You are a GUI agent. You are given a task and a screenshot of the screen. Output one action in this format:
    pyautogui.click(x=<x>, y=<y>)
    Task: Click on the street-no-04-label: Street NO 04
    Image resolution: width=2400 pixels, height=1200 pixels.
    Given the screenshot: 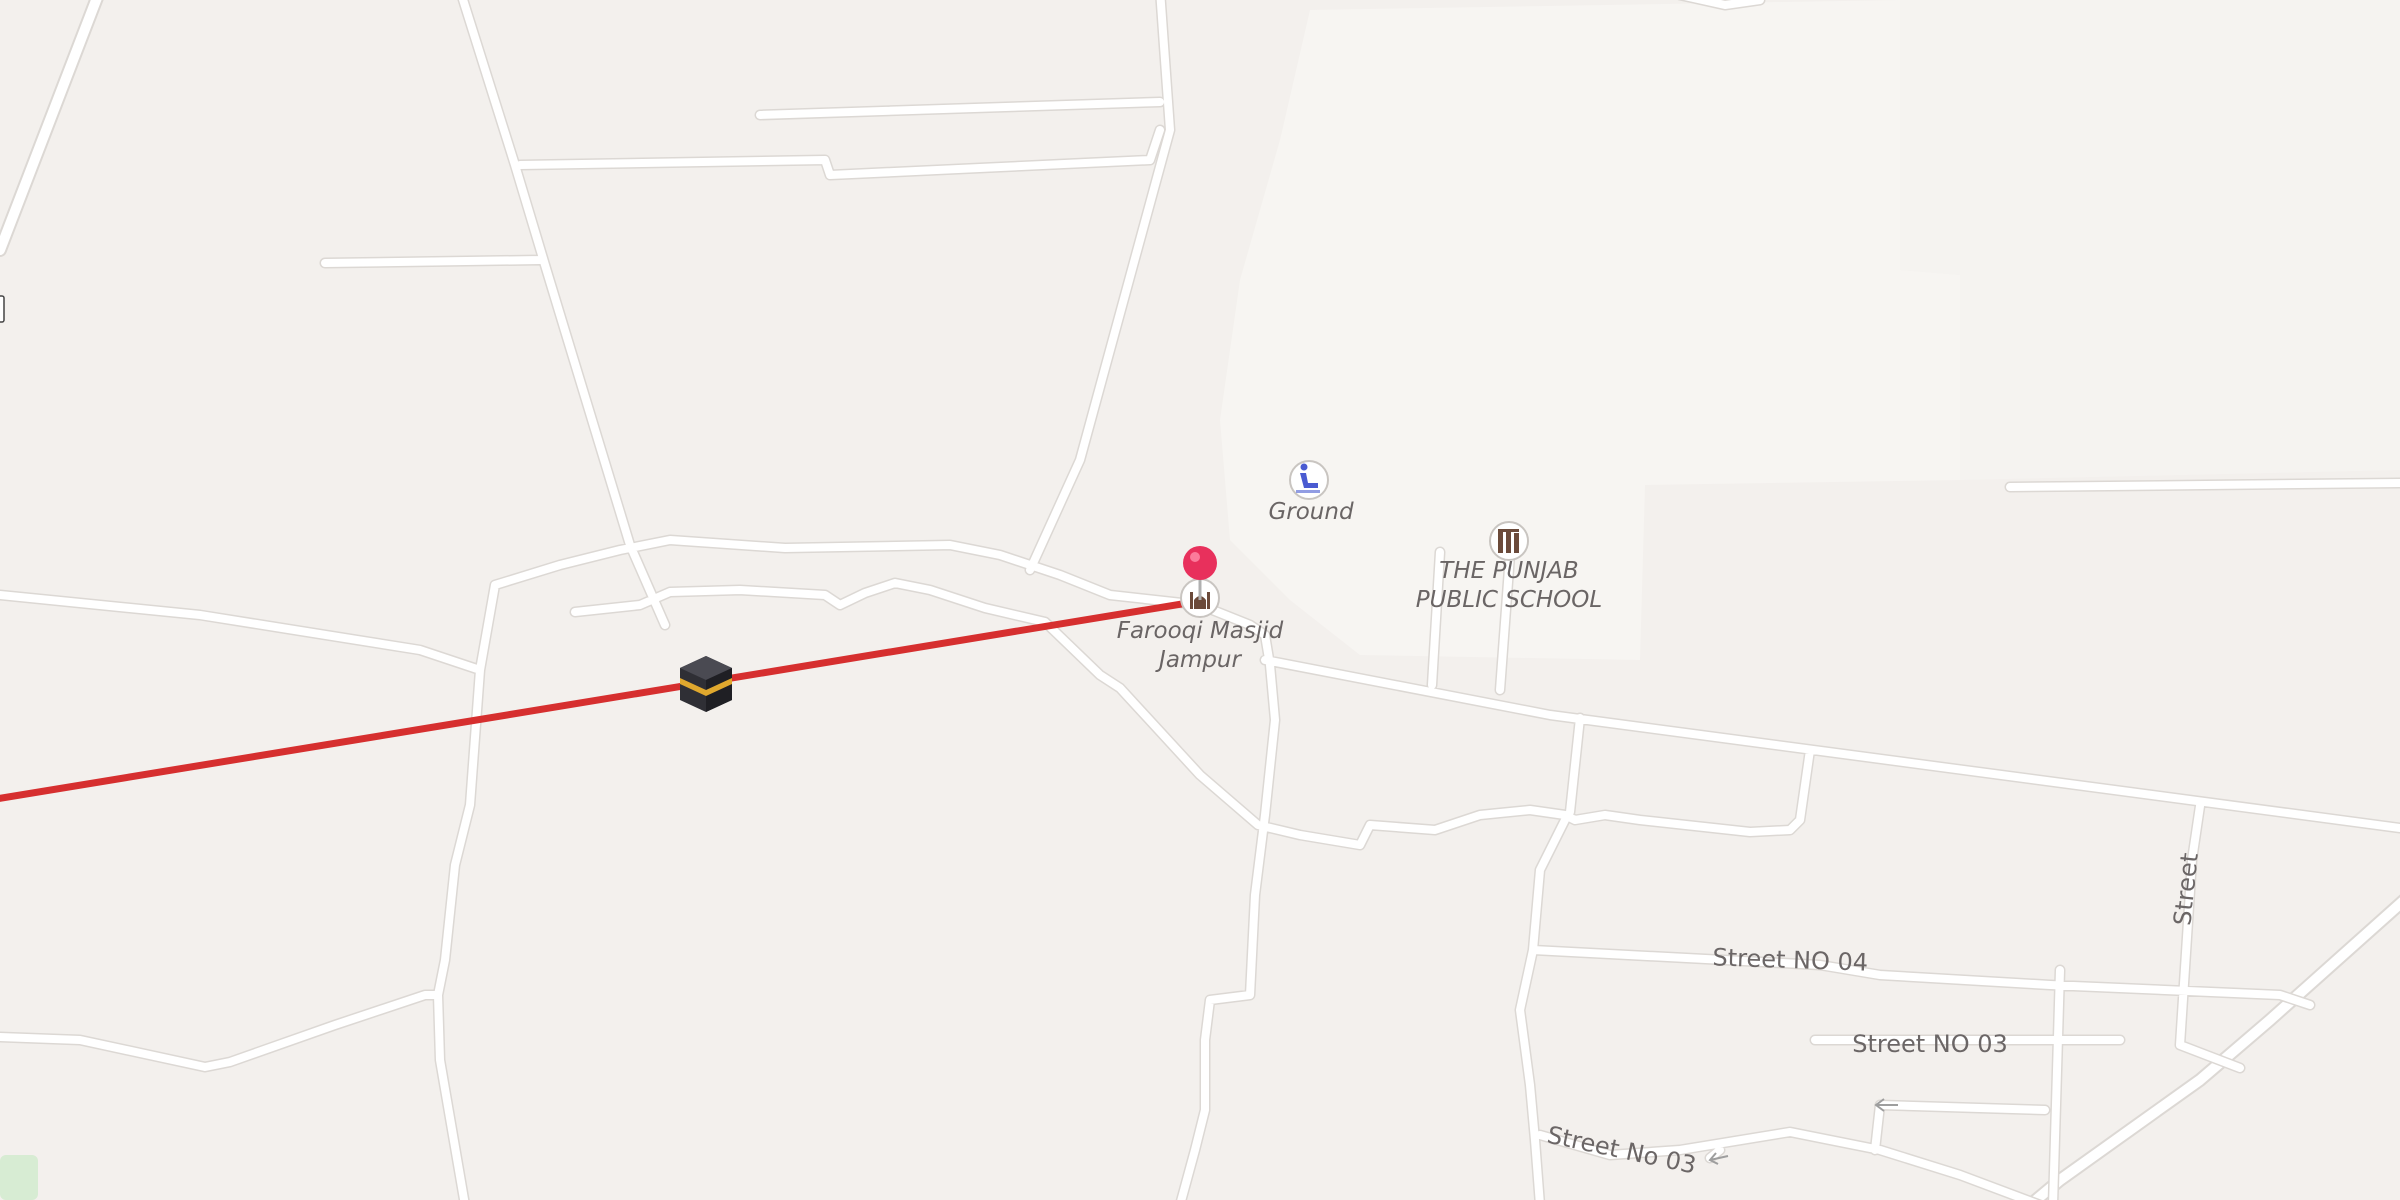 What is the action you would take?
    pyautogui.click(x=1790, y=959)
    